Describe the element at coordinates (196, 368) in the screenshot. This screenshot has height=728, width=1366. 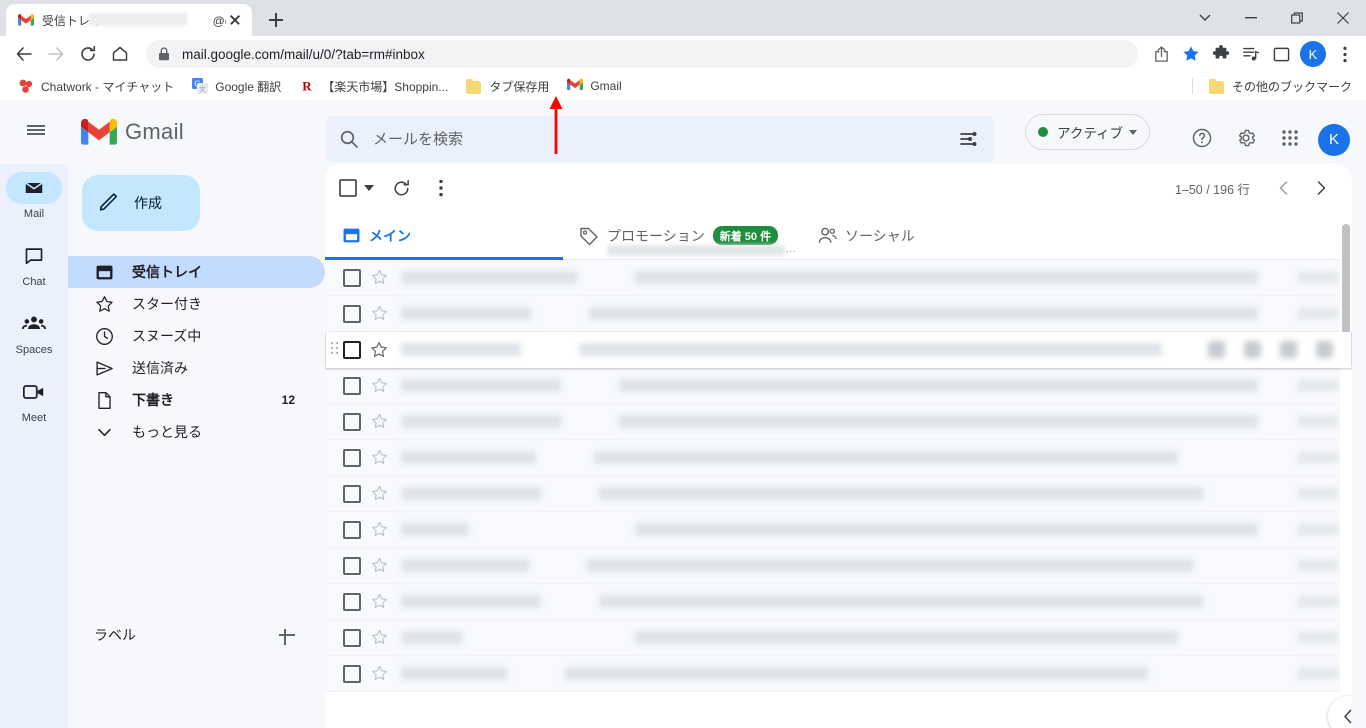
I see `sidebar-item-sent: 送信済み` at that location.